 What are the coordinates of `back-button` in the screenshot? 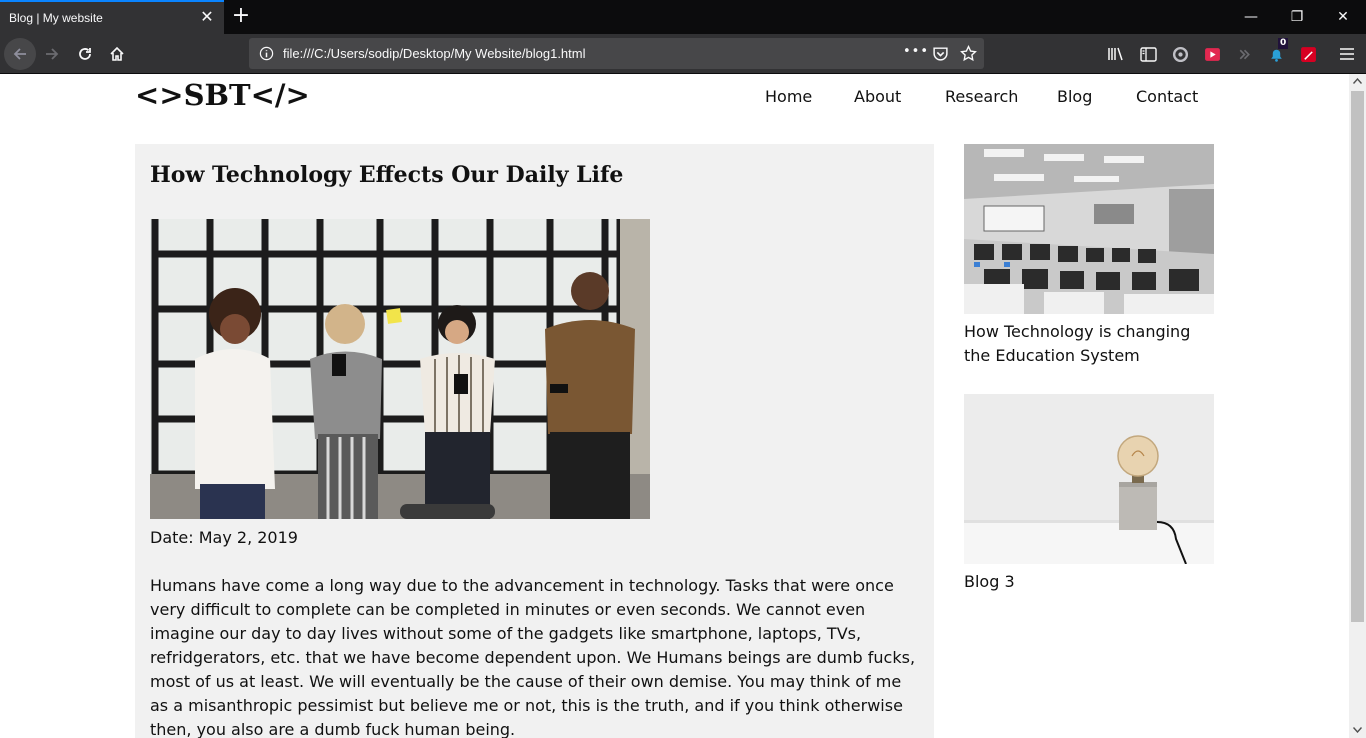 It's located at (20, 54).